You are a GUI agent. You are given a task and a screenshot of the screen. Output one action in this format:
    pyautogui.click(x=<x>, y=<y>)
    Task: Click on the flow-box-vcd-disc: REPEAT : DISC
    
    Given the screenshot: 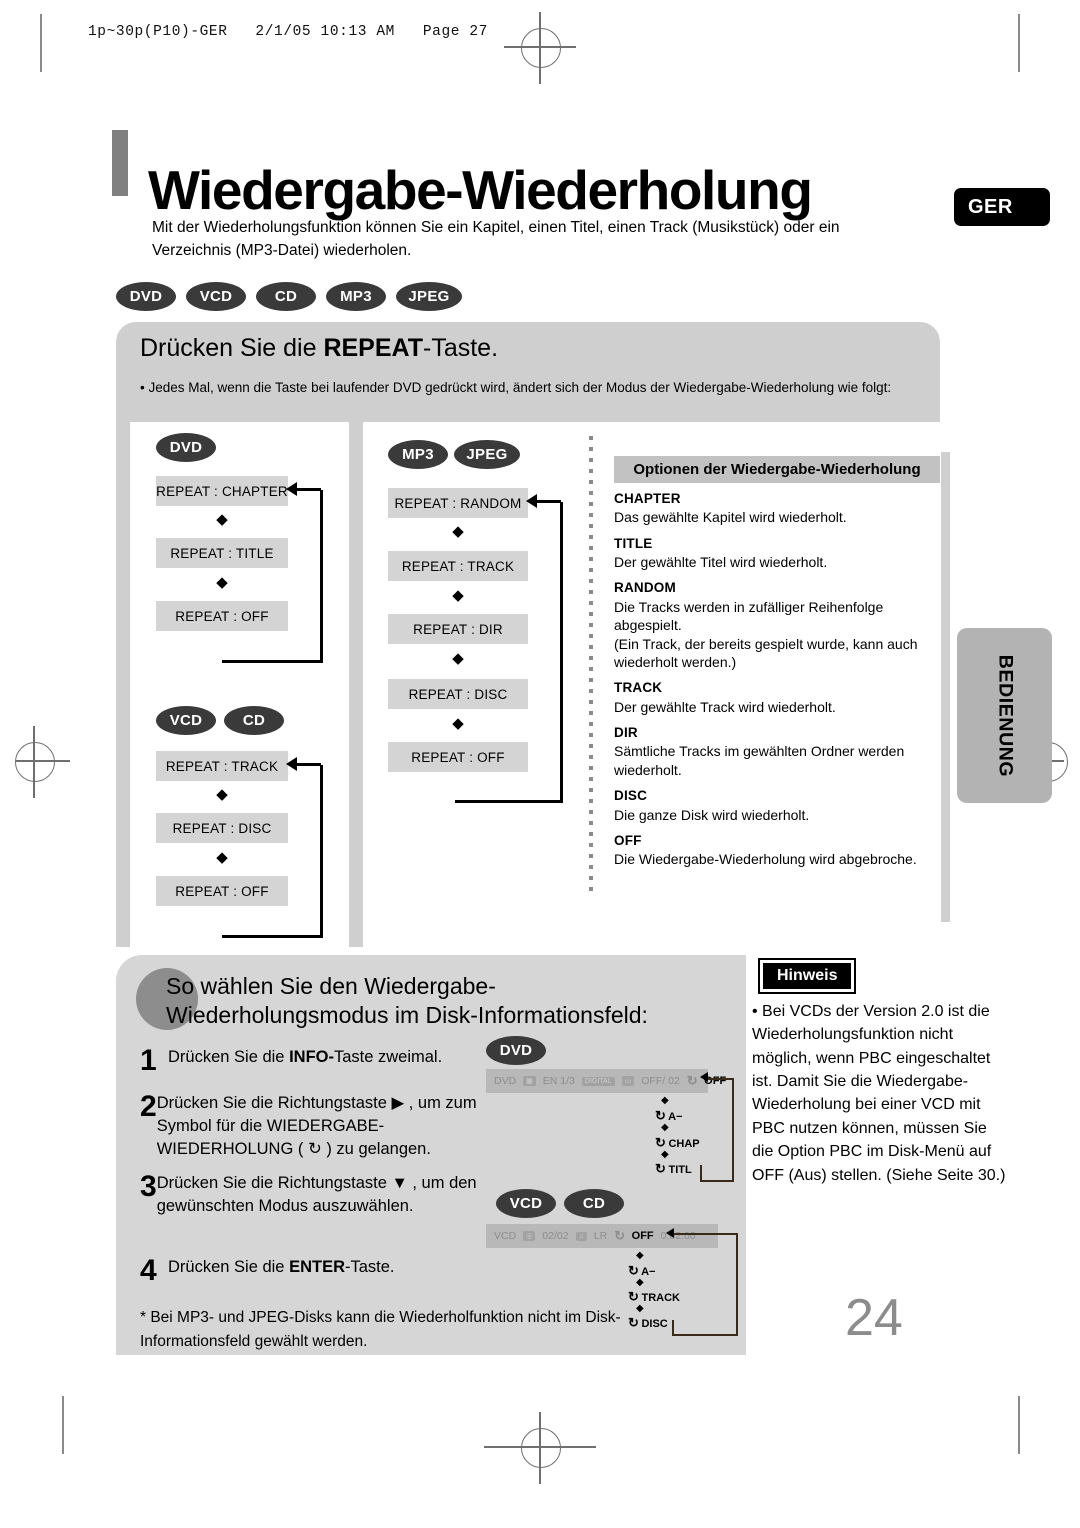 What is the action you would take?
    pyautogui.click(x=222, y=828)
    